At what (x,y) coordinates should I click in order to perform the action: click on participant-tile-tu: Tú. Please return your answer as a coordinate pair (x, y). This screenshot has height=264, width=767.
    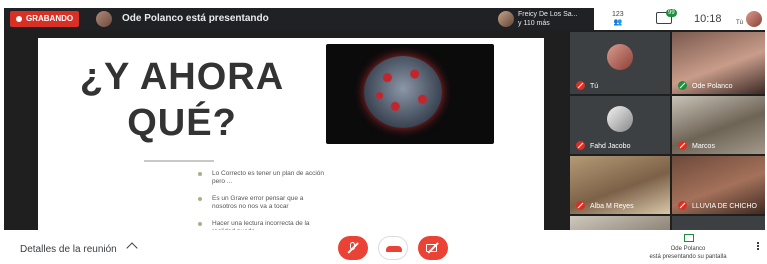
    Looking at the image, I should click on (620, 63).